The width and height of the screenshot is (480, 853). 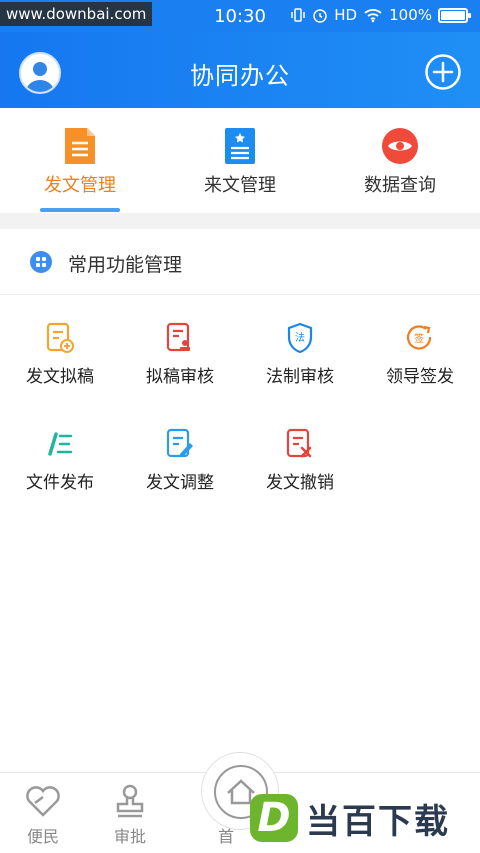 I want to click on status-icons: HD 100%, so click(x=380, y=15).